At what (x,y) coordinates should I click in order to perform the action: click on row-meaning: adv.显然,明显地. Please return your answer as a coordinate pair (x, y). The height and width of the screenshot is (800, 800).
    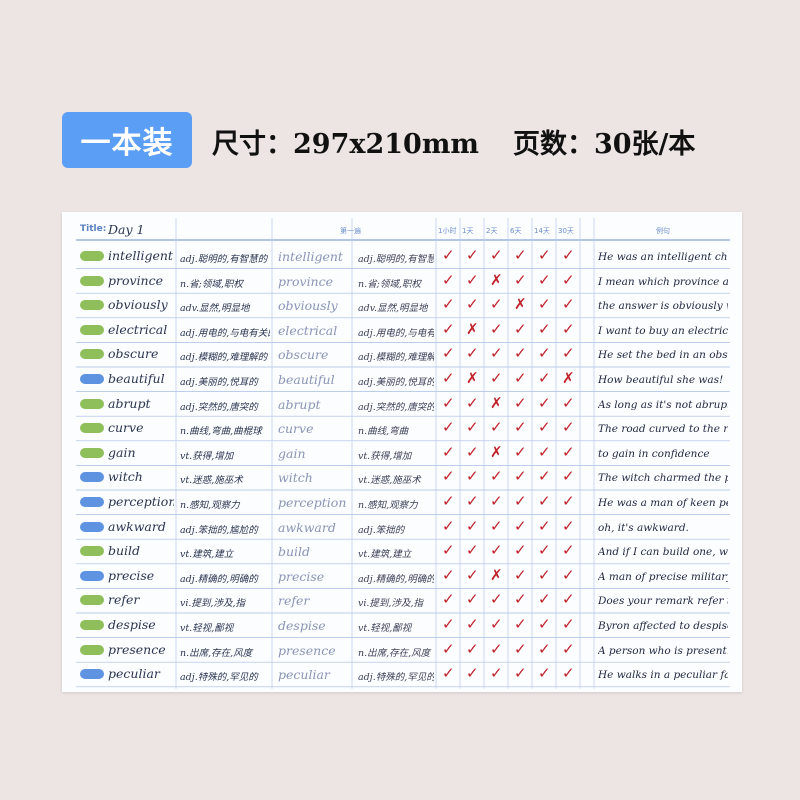
    Looking at the image, I should click on (215, 309).